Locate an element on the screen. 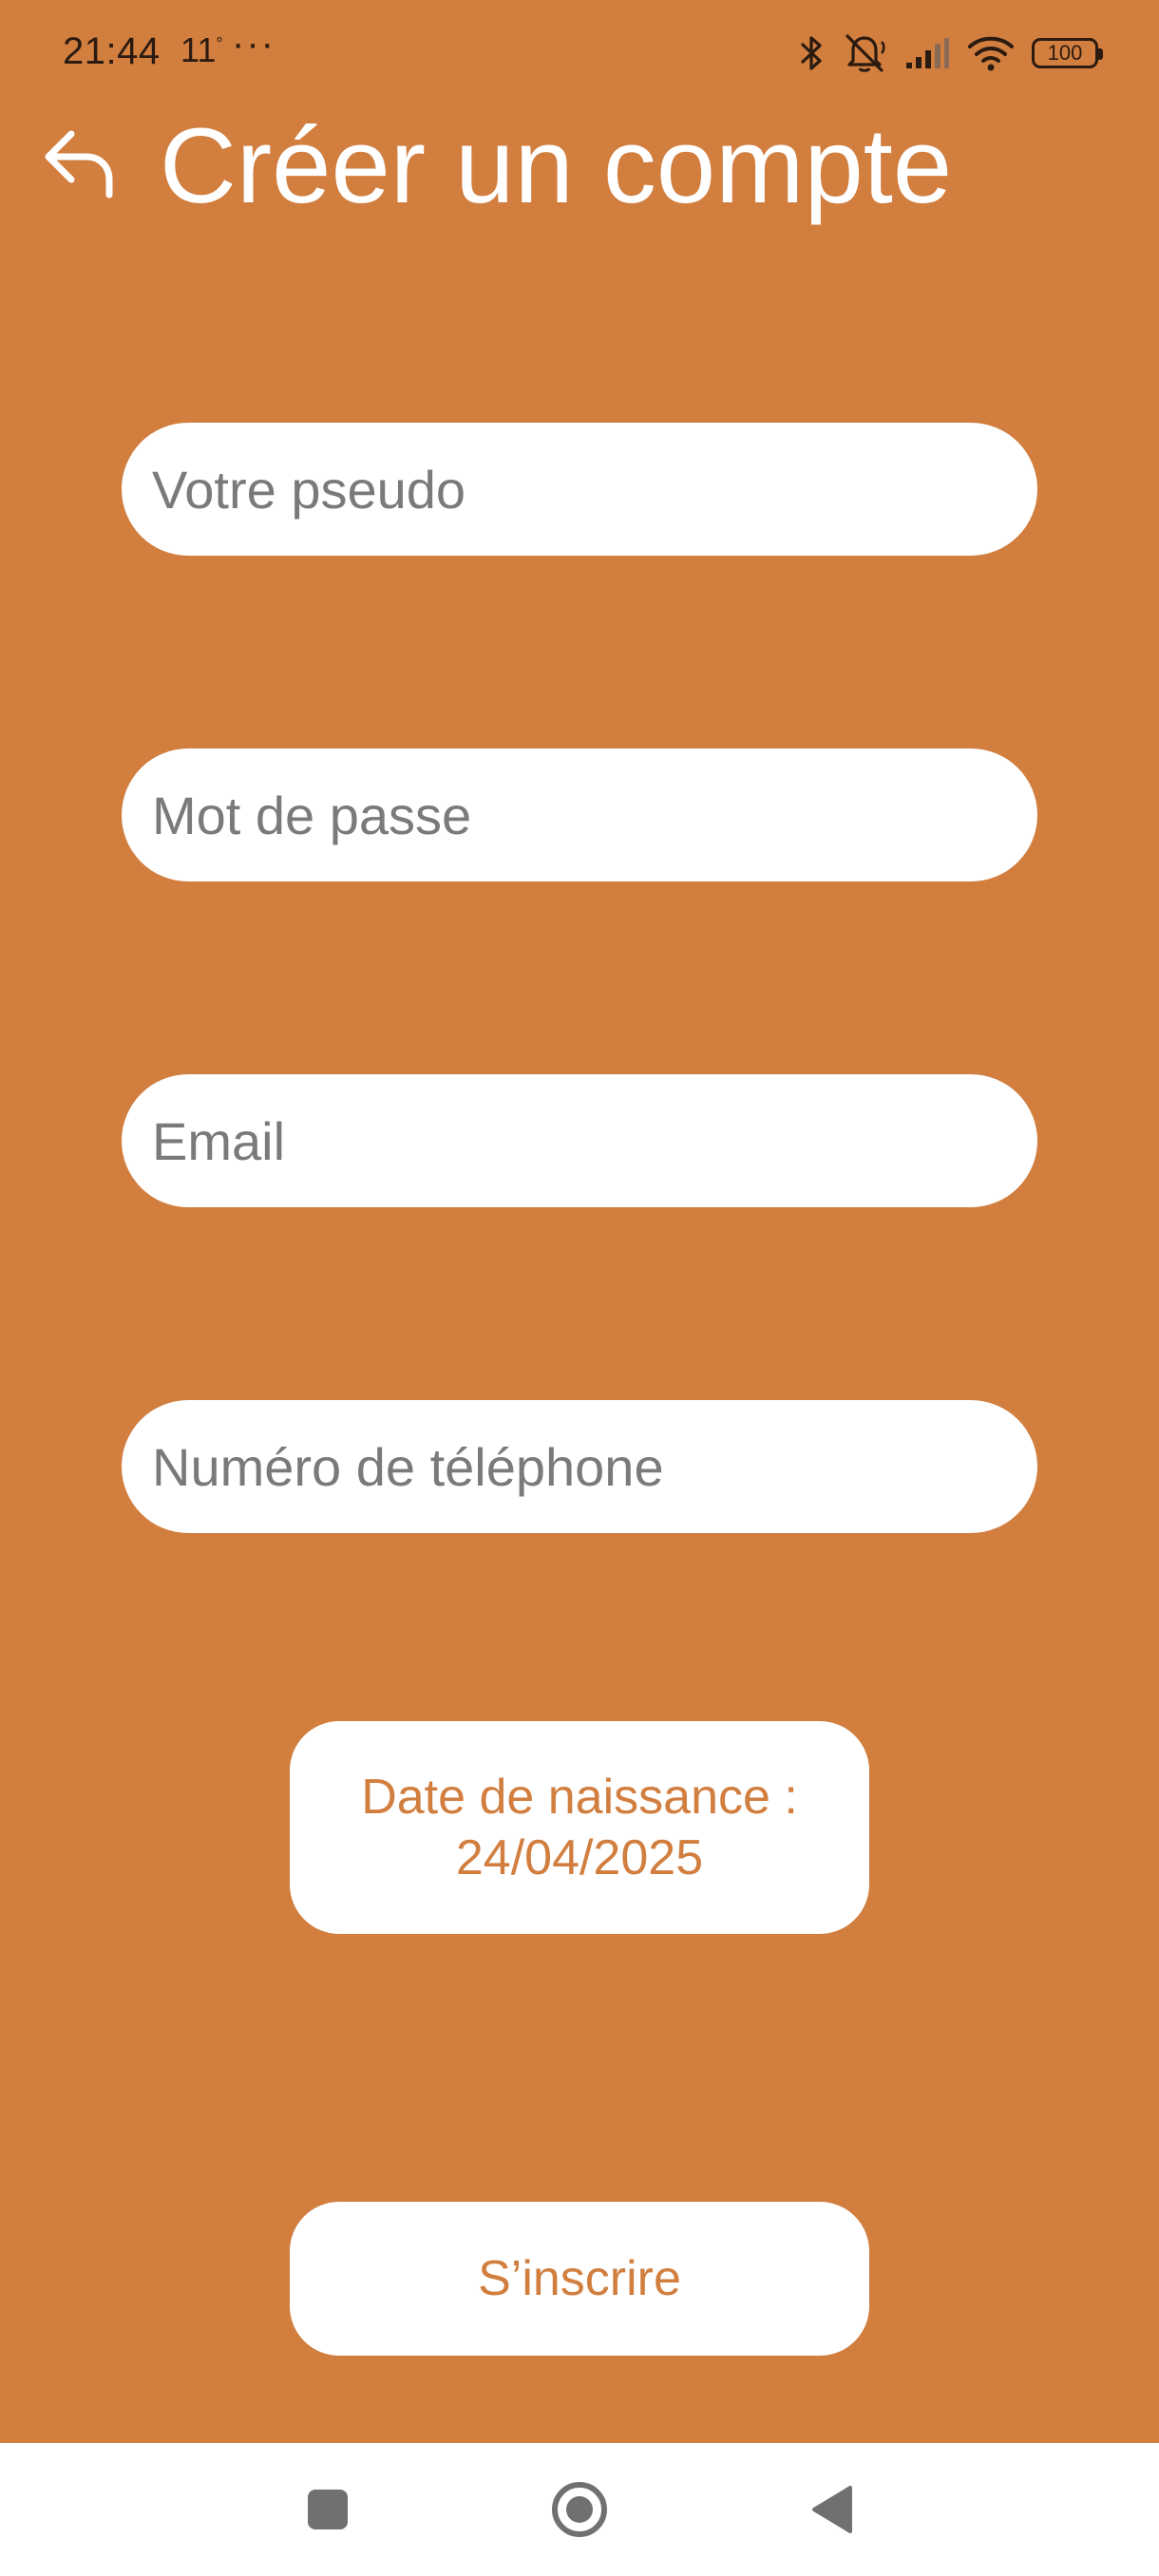  birthdate-label: Date de naissance : is located at coordinates (579, 1797).